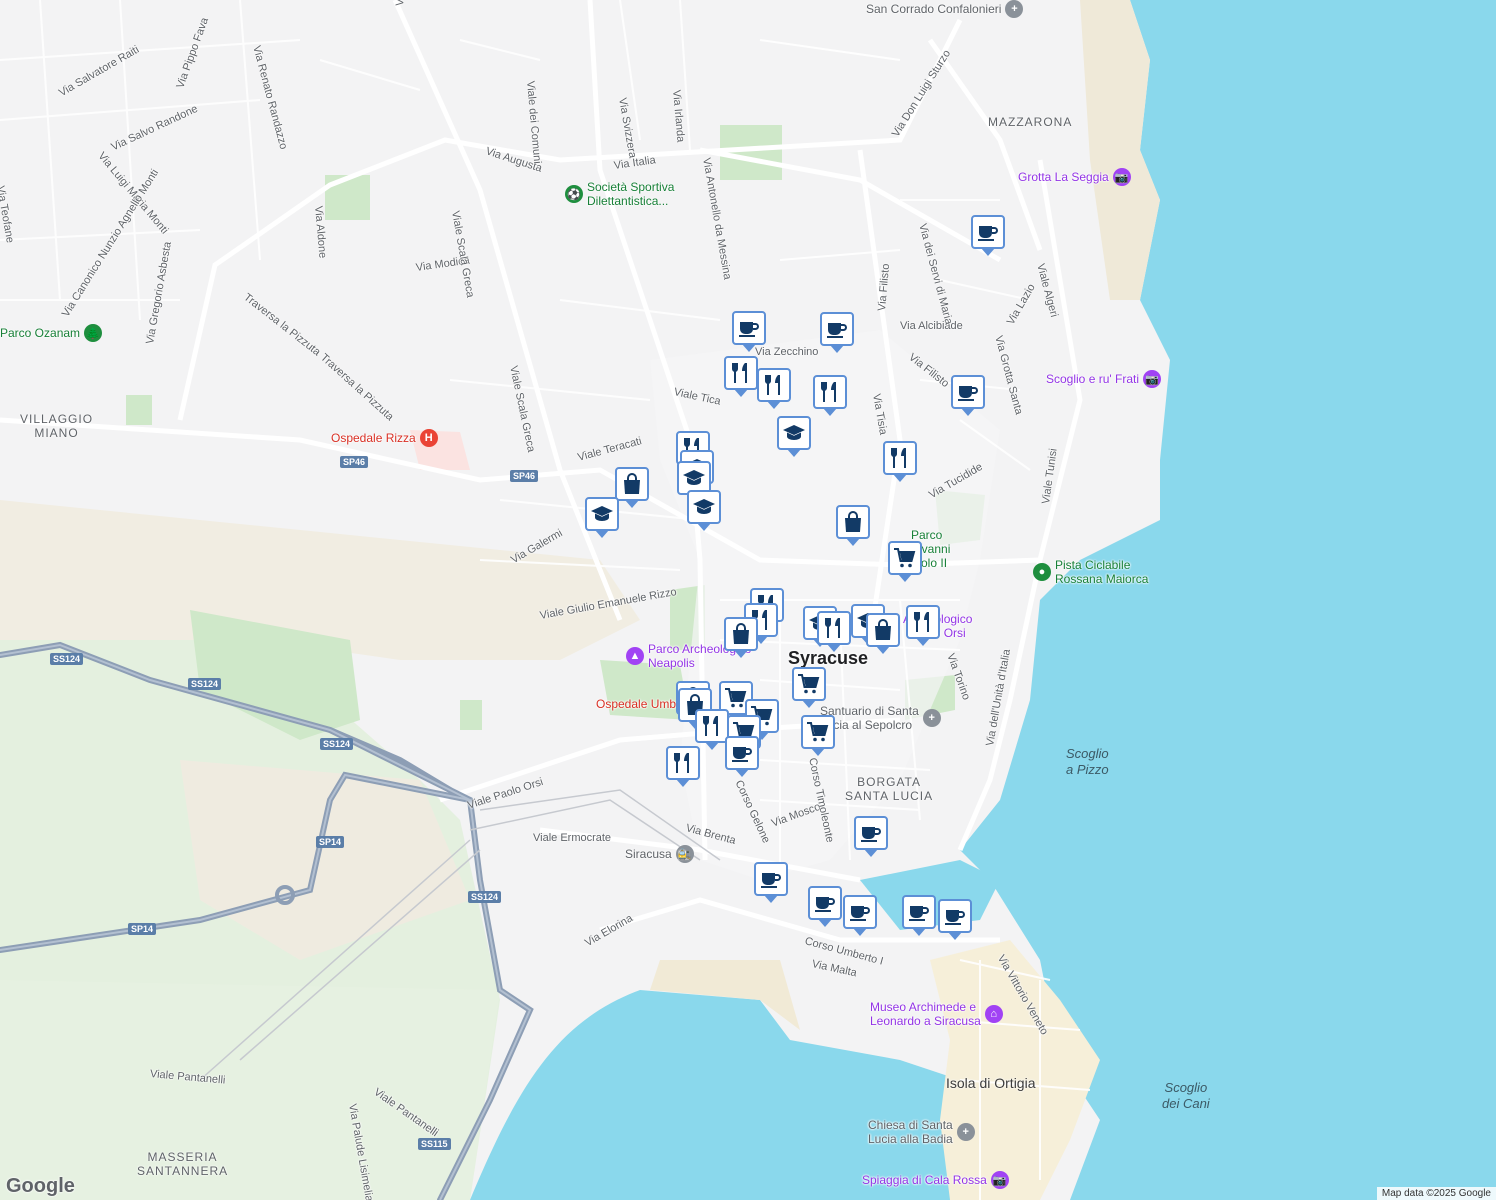 The height and width of the screenshot is (1200, 1496). I want to click on poi-icon: ⌂, so click(993, 1014).